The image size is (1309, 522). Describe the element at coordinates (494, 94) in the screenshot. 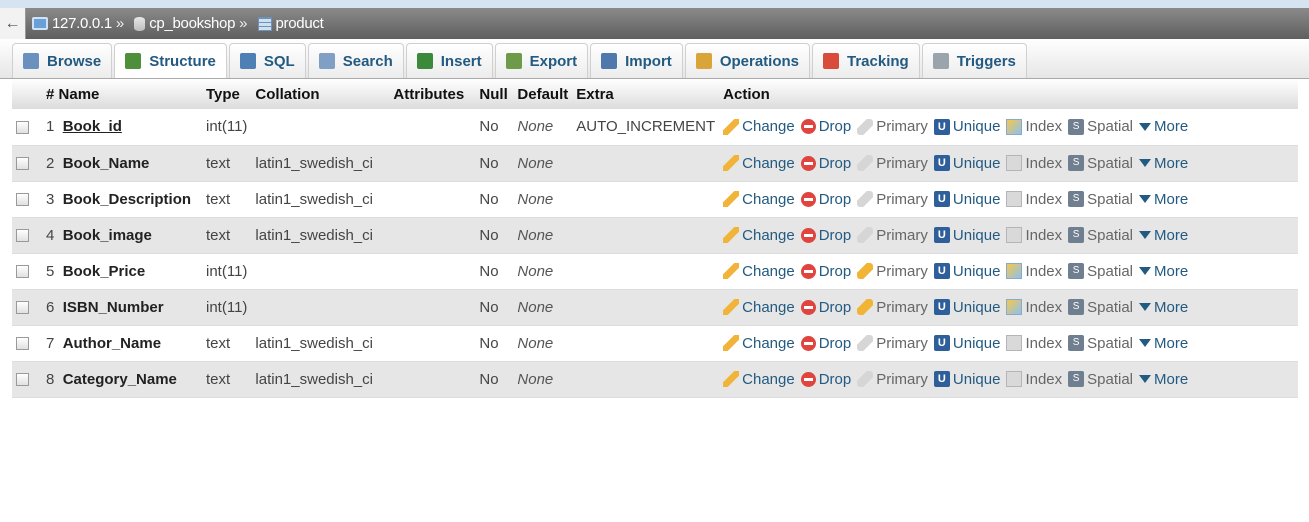

I see `col-null: Null` at that location.